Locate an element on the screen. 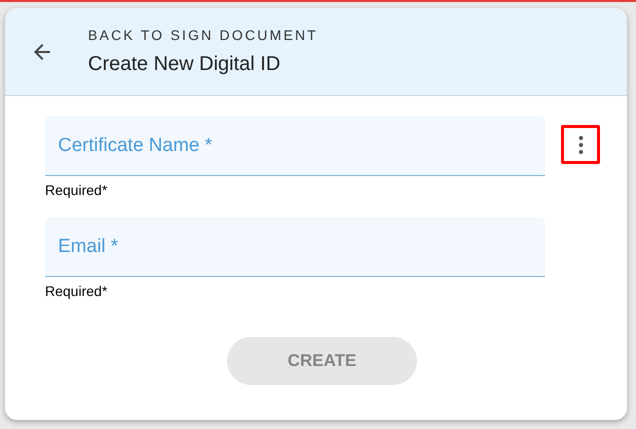  input-field: Certificate Name * is located at coordinates (295, 146).